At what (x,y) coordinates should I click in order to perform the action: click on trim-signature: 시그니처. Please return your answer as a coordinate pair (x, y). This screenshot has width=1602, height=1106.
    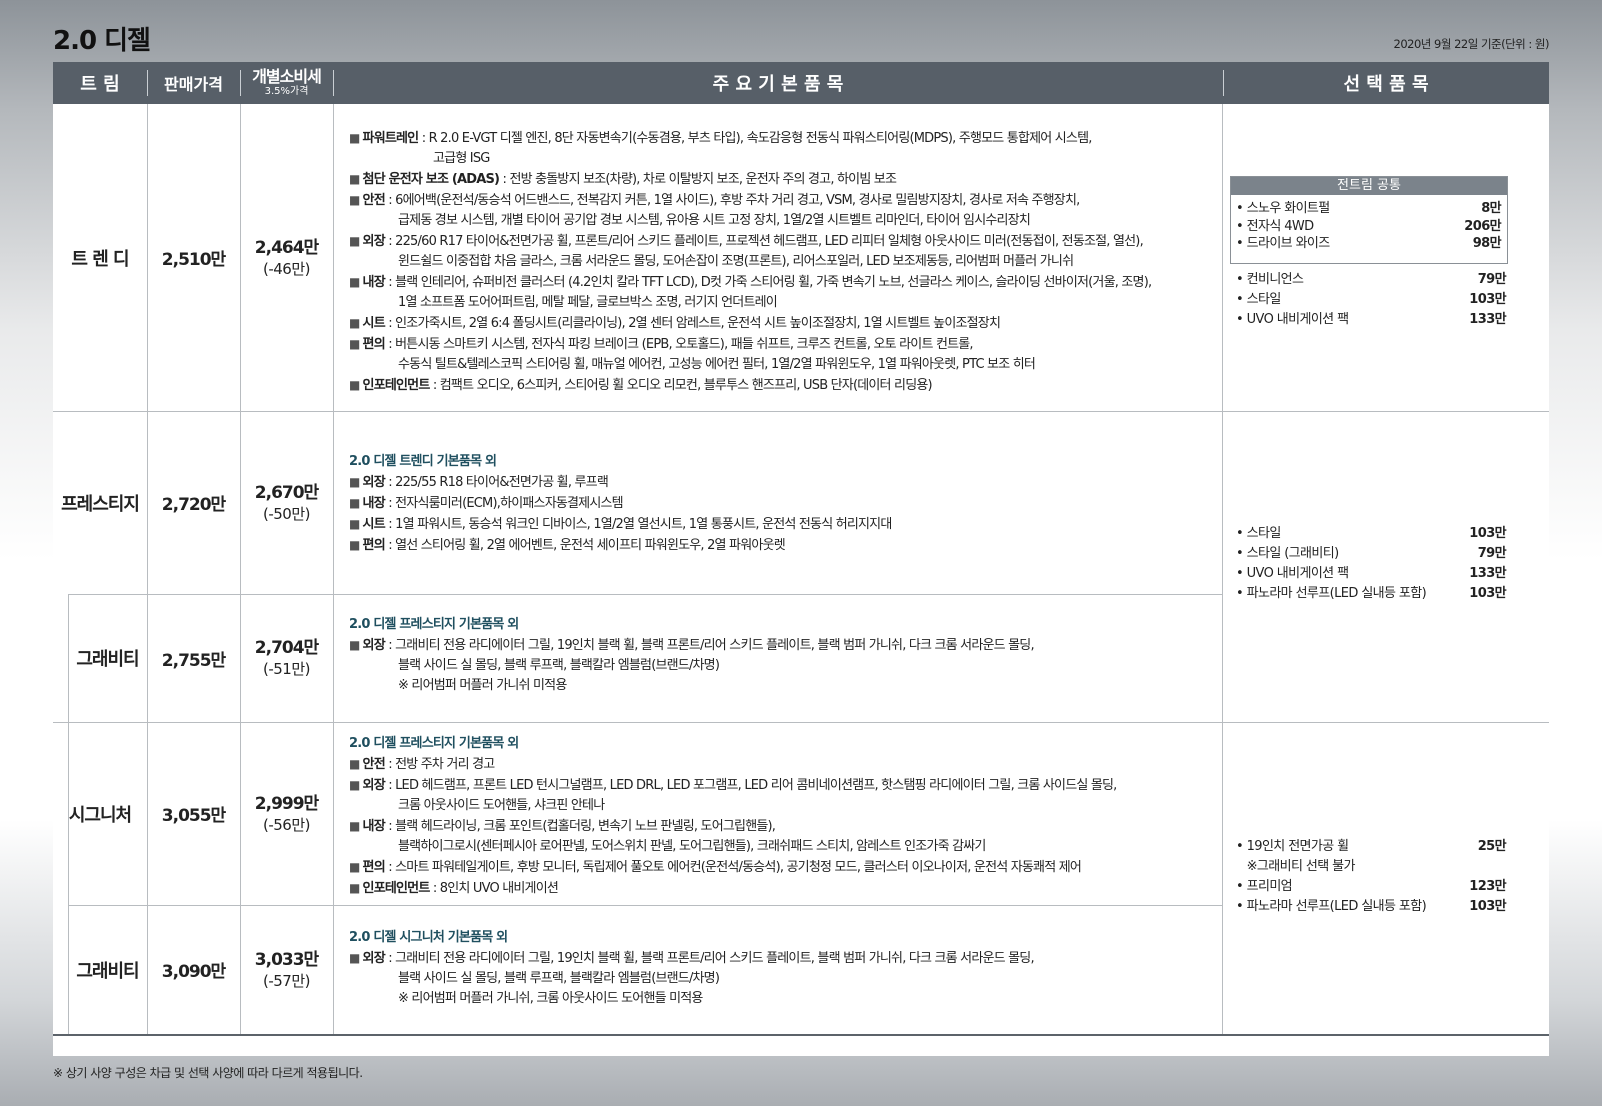
    Looking at the image, I should click on (100, 815).